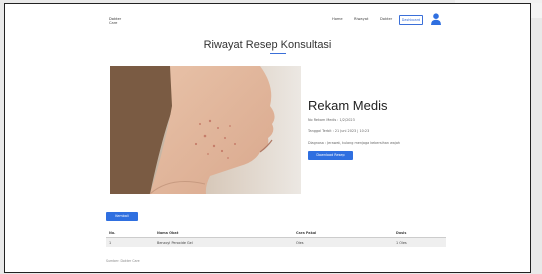  Describe the element at coordinates (419, 242) in the screenshot. I see `cell-dosis: 1 Oles` at that location.